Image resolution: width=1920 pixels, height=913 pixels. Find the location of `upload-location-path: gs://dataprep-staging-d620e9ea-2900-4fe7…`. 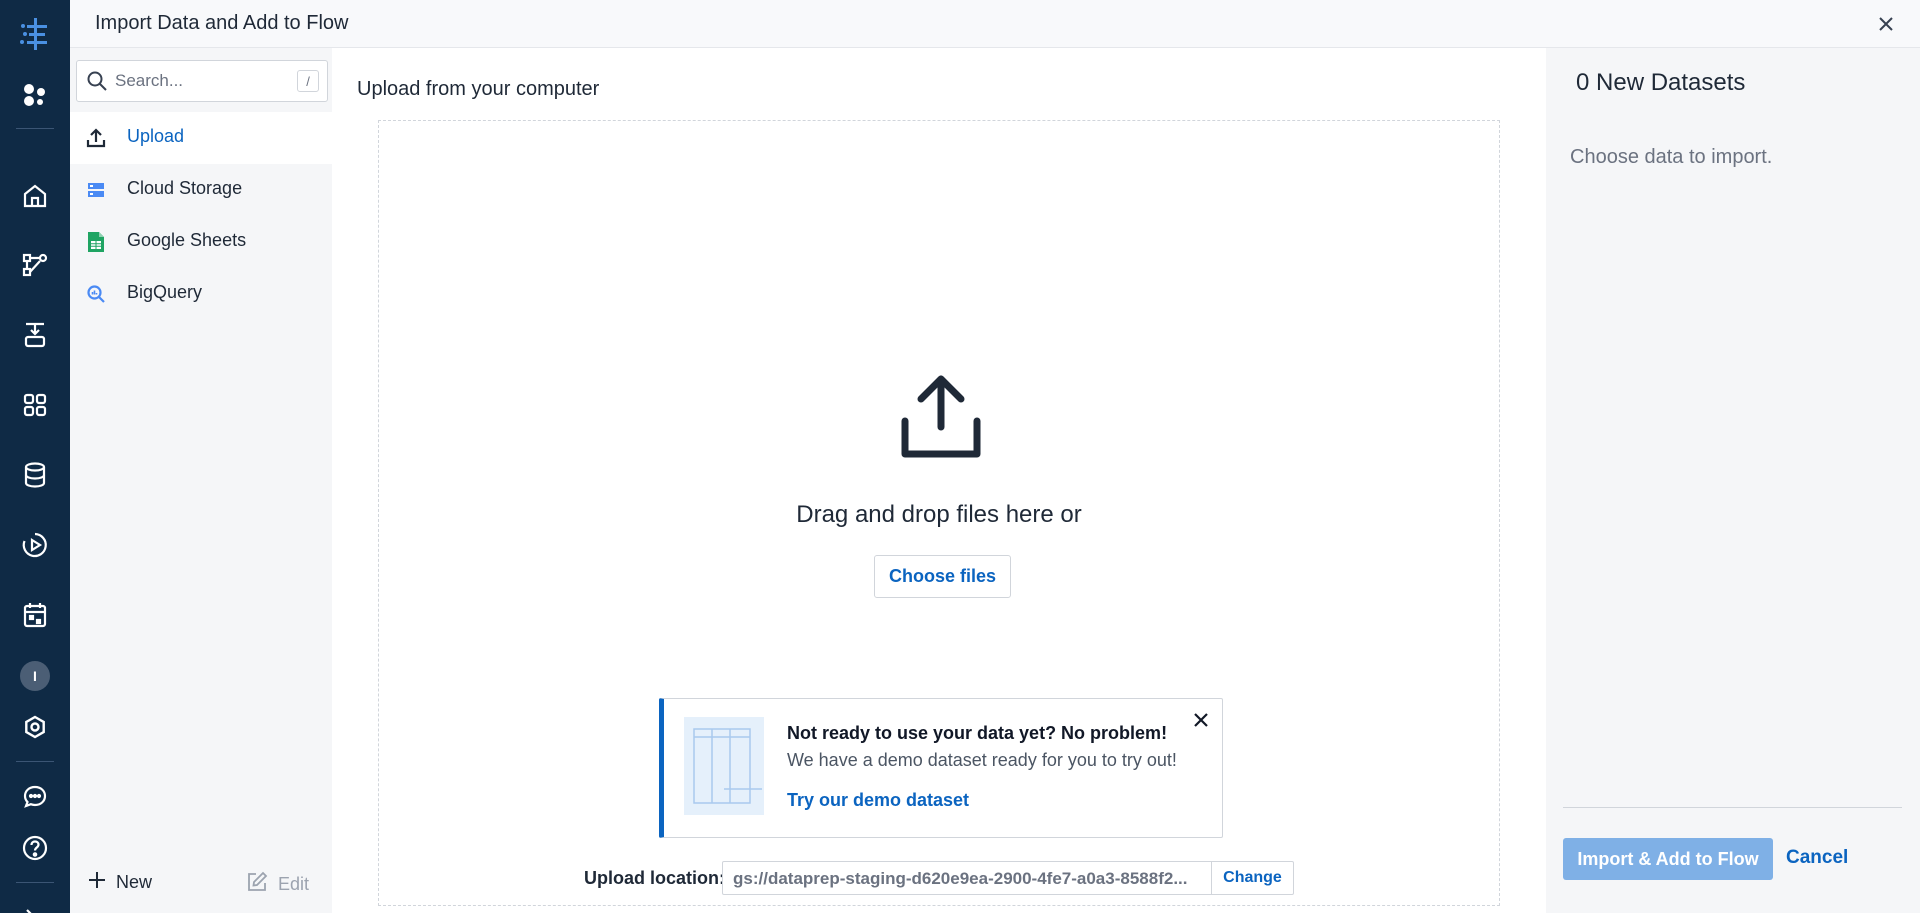

upload-location-path: gs://dataprep-staging-d620e9ea-2900-4fe7… is located at coordinates (960, 878).